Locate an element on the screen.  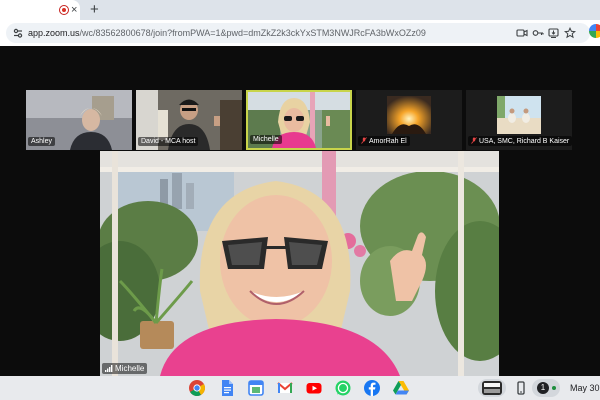
participant-name: David - MCA host is located at coordinates (168, 141).